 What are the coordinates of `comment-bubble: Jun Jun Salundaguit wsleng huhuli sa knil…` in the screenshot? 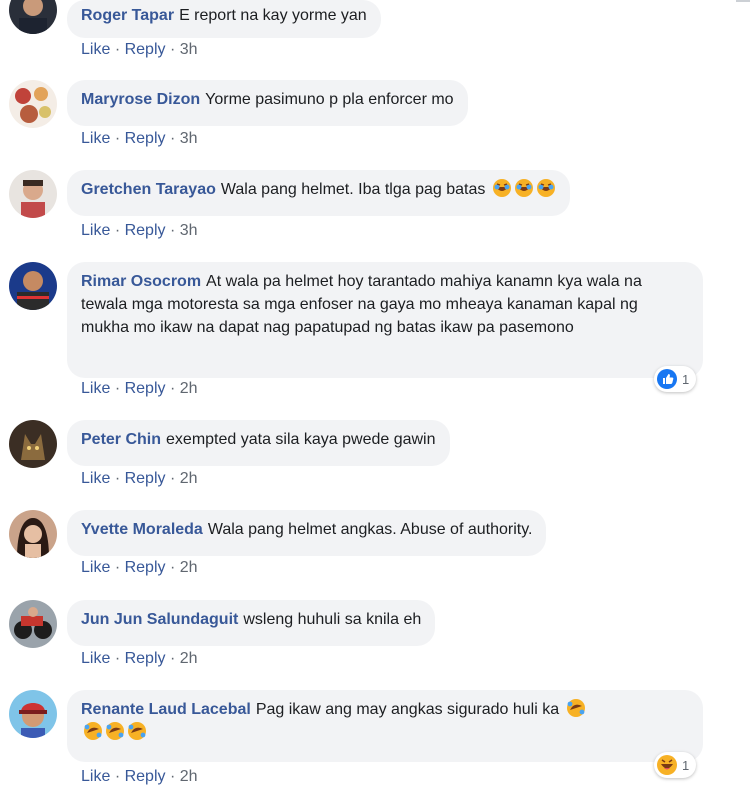 It's located at (251, 623).